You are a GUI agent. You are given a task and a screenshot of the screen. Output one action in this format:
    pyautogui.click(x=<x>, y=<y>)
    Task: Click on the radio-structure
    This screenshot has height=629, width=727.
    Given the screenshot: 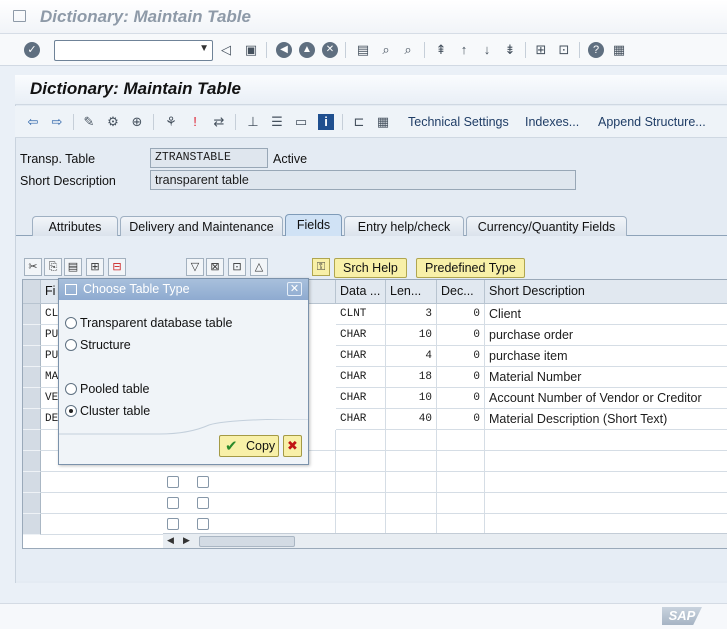 What is the action you would take?
    pyautogui.click(x=71, y=345)
    